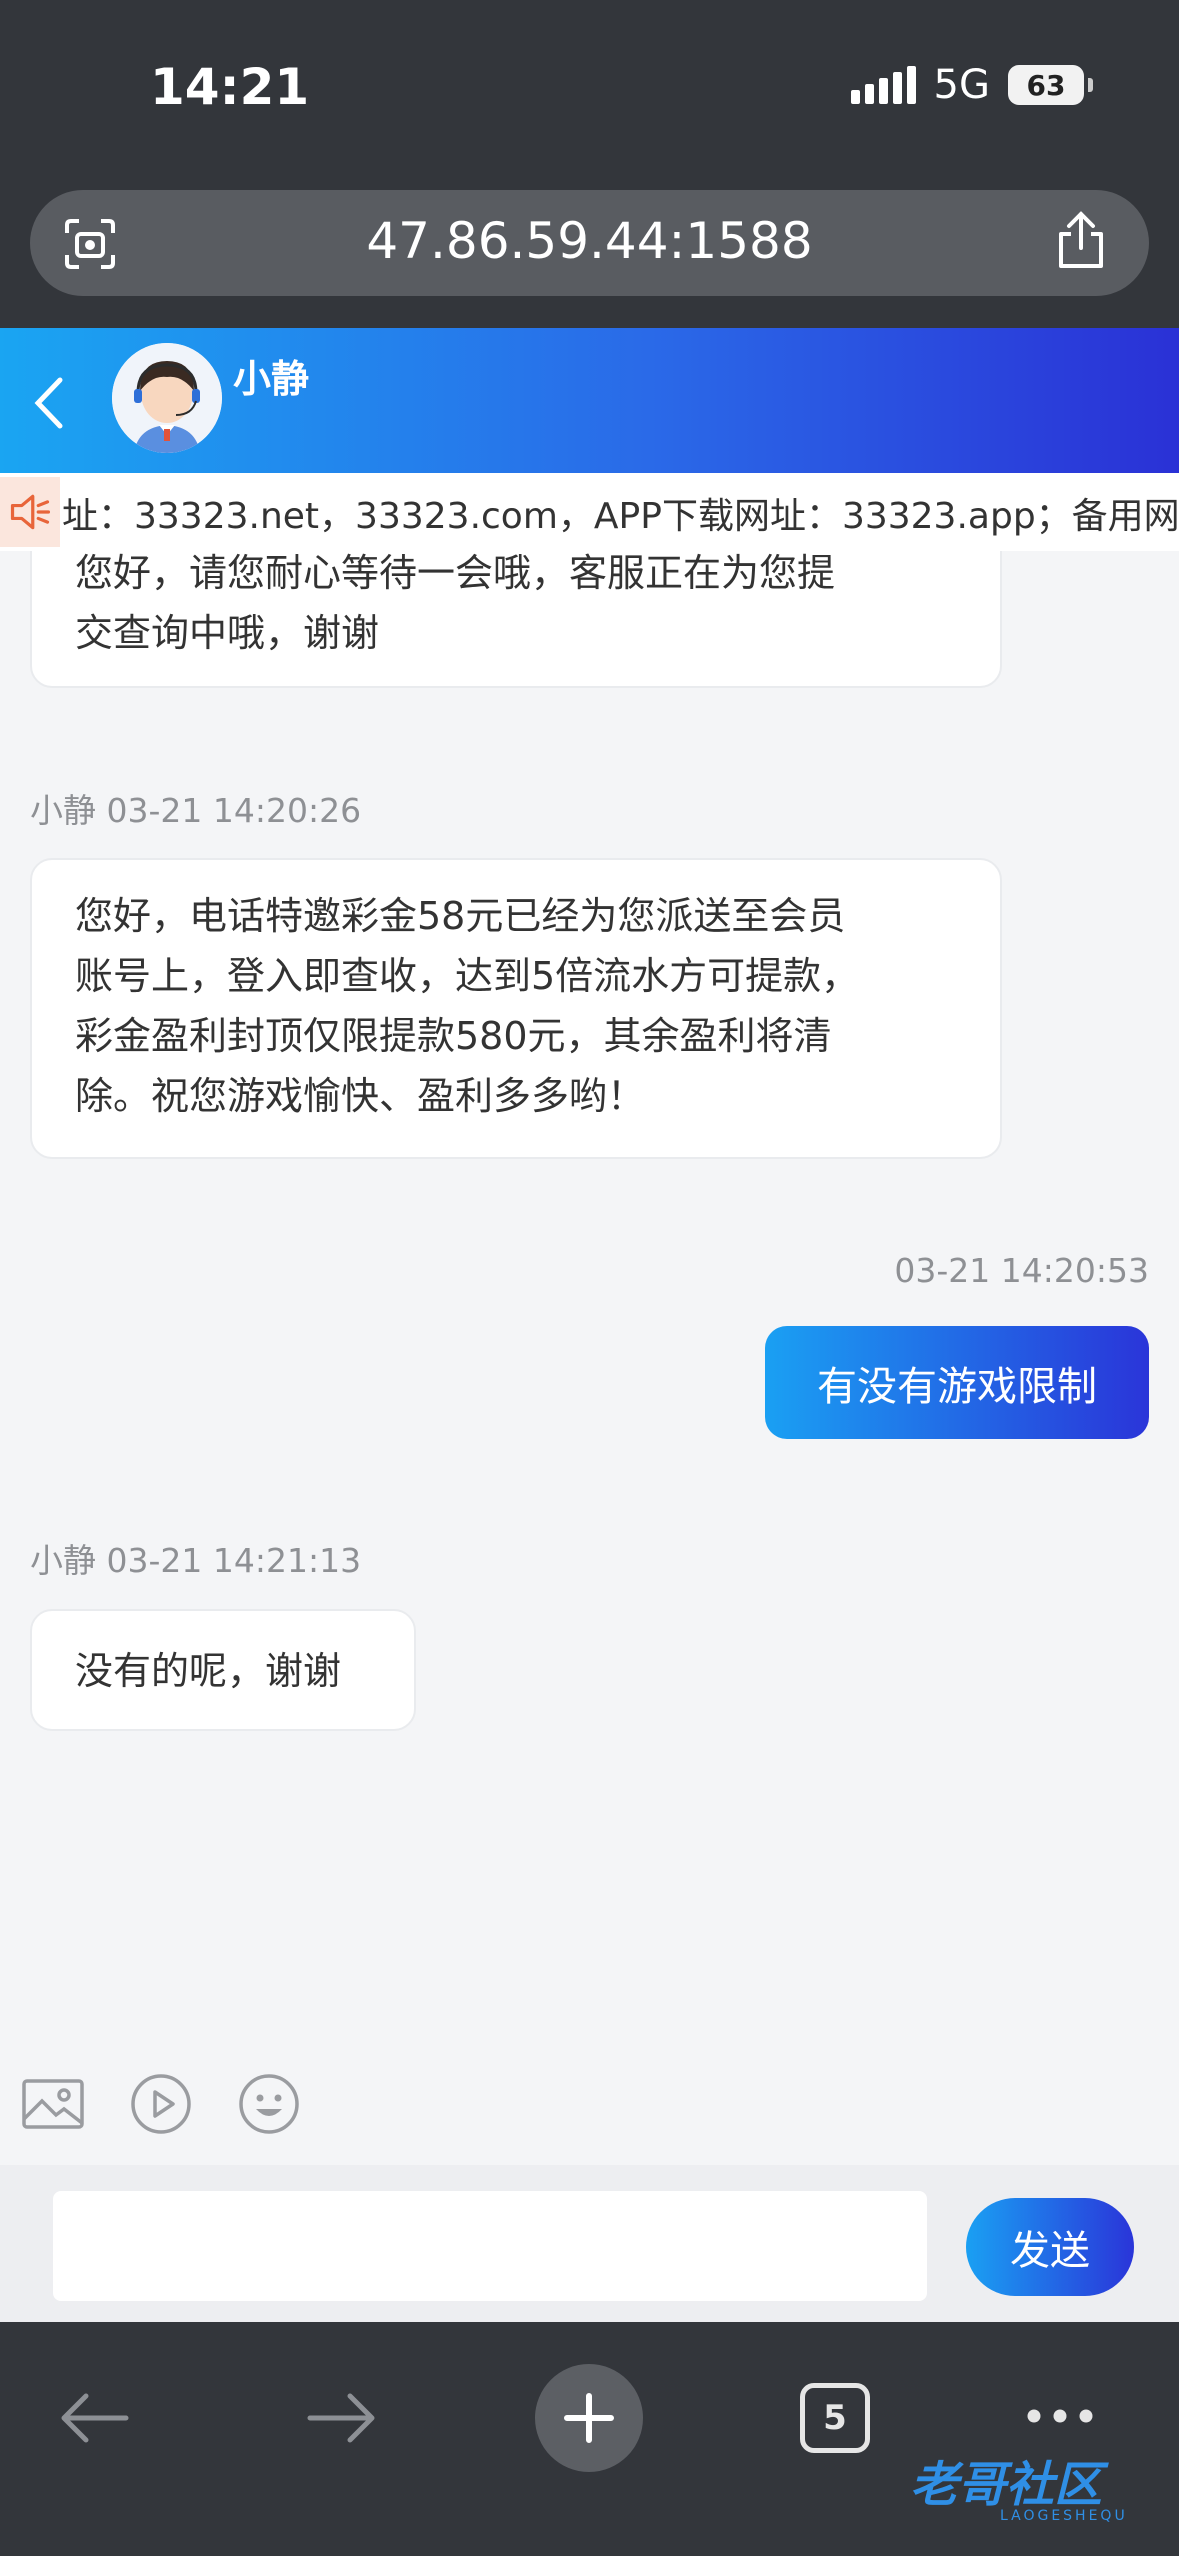 Image resolution: width=1179 pixels, height=2556 pixels. I want to click on message-bubble-incoming: 您好，请您耐心等待一会哦，客服正在为您提 交查询中哦，谢谢, so click(516, 619).